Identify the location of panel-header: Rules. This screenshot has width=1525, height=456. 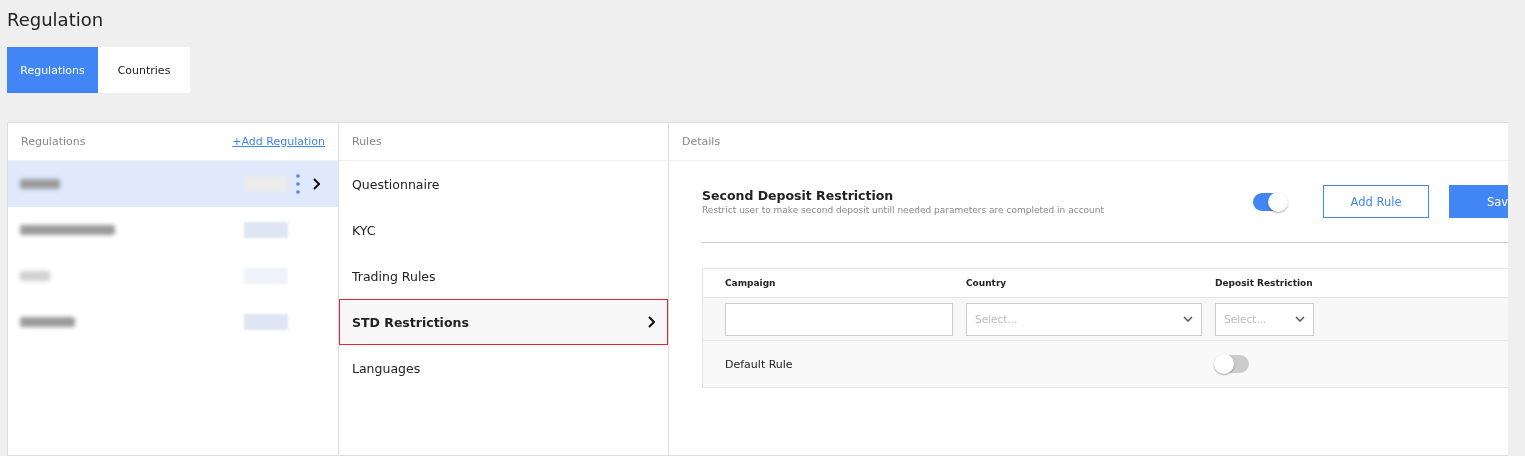
(367, 141).